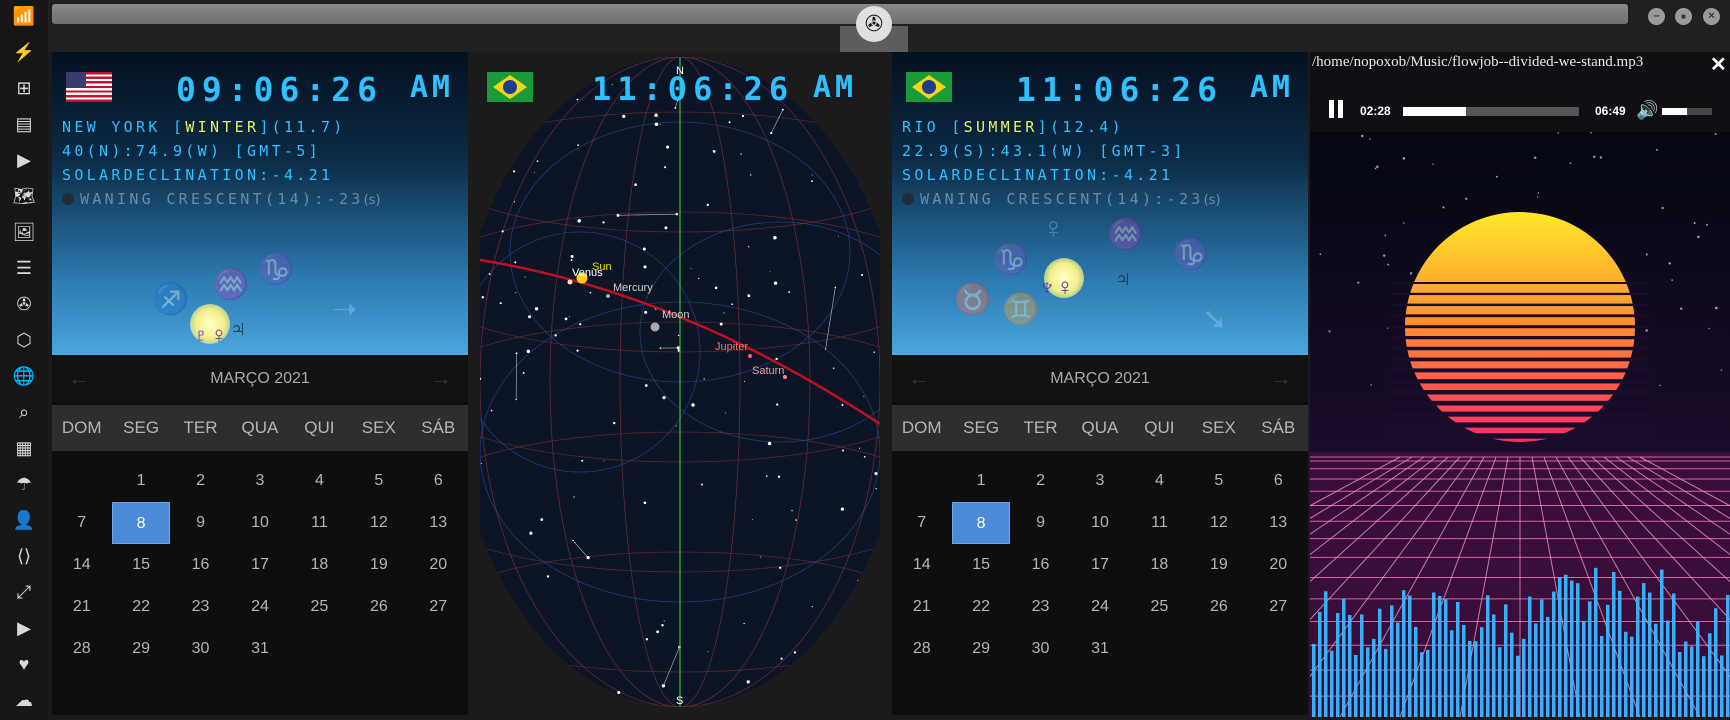  Describe the element at coordinates (1711, 16) in the screenshot. I see `close-button: ×` at that location.